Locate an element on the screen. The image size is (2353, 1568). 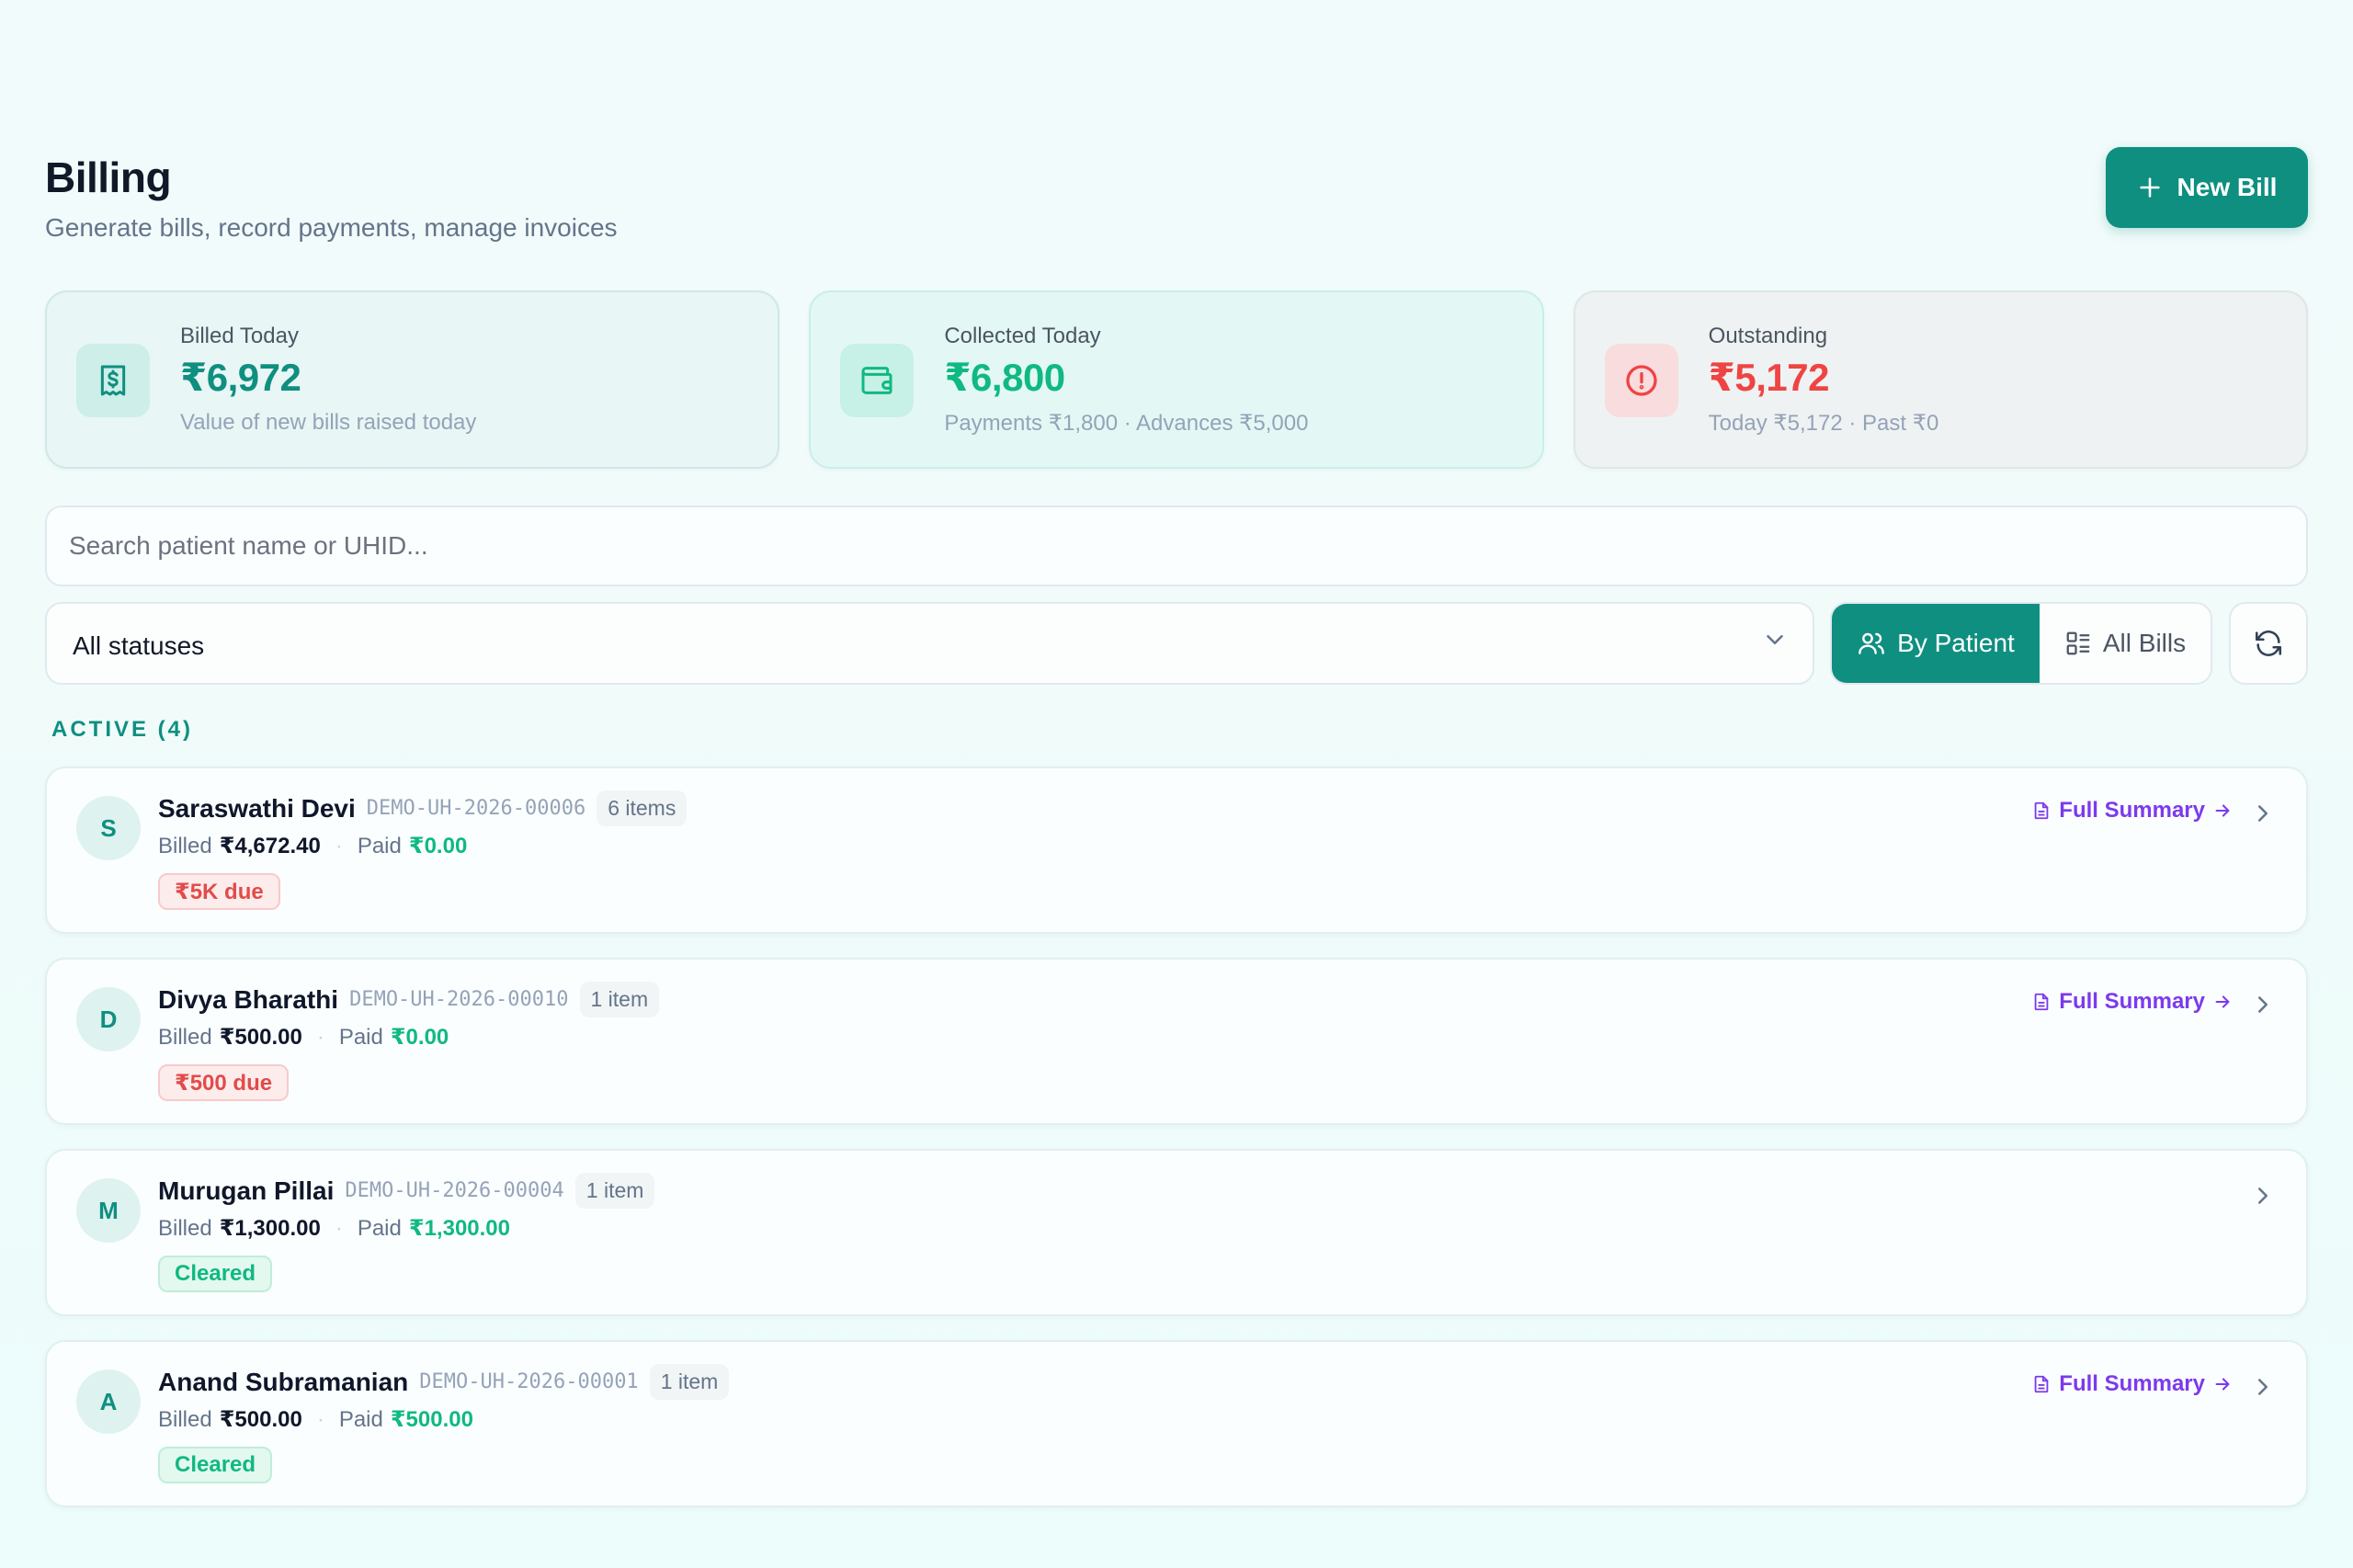
patient-header-line: Murugan Pillai DEMO-UH-2026-00004 1 item is located at coordinates (406, 1191).